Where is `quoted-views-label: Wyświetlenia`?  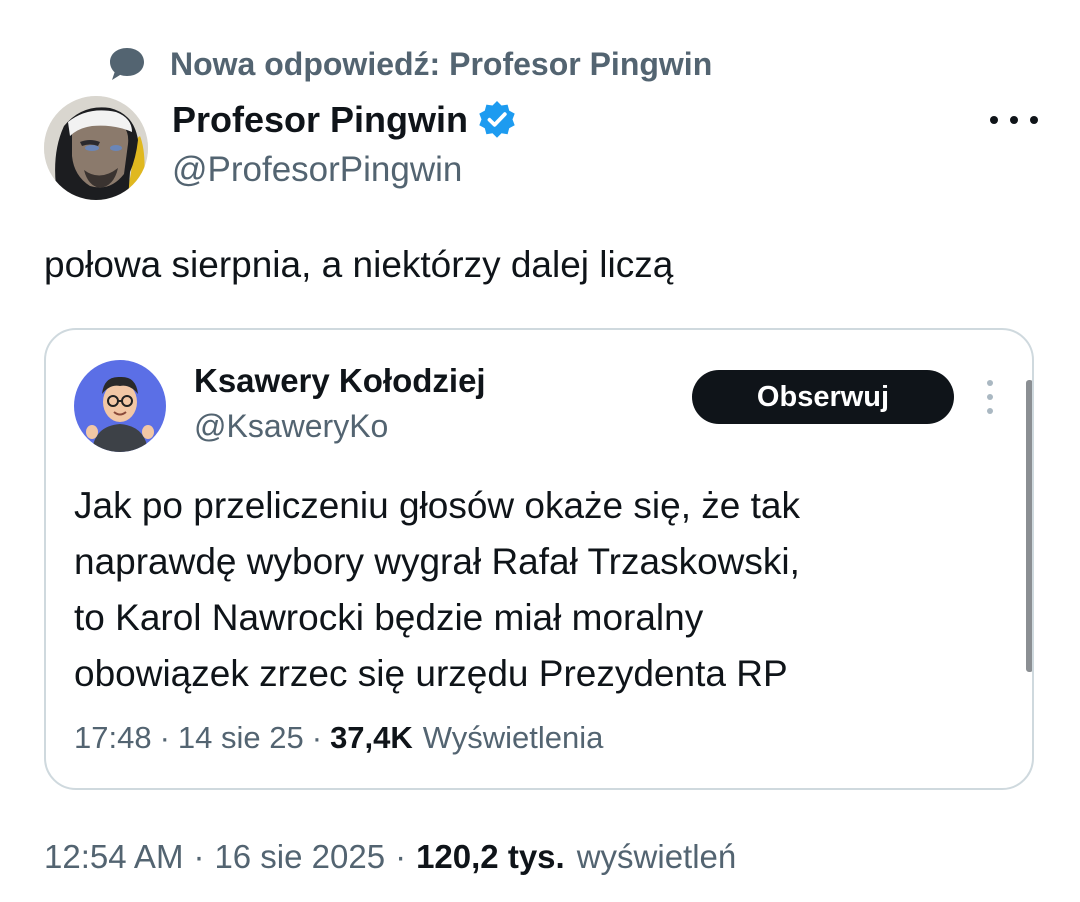
quoted-views-label: Wyświetlenia is located at coordinates (513, 737).